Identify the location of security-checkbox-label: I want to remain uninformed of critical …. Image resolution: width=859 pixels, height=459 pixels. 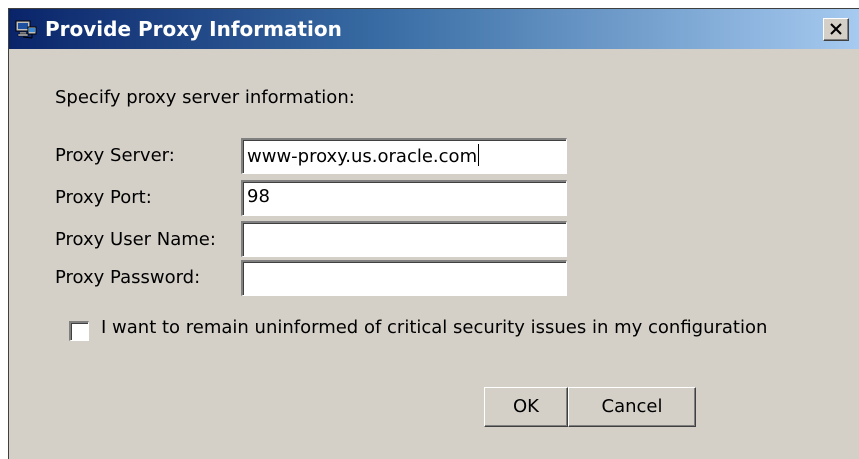
(434, 327).